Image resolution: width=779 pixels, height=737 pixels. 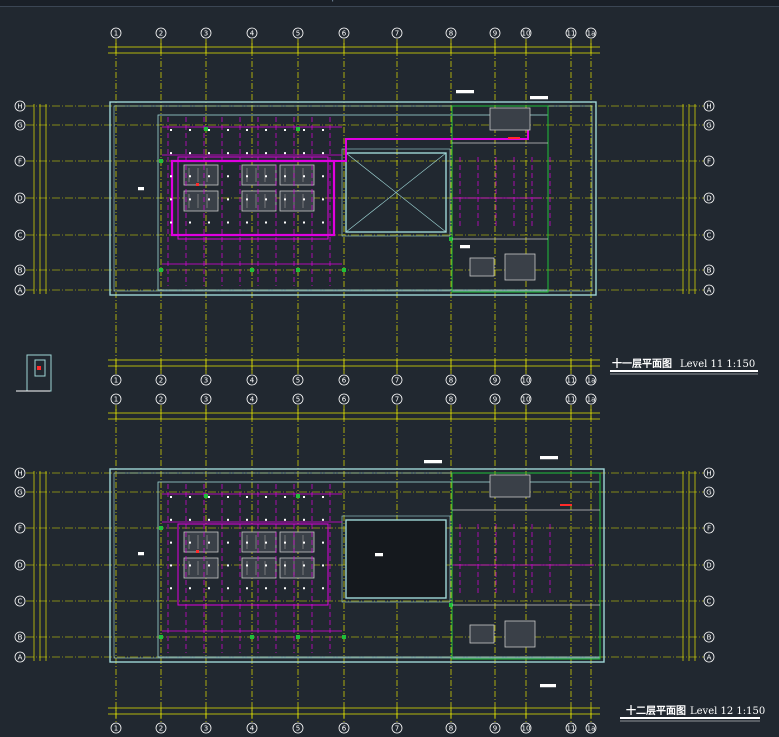 I want to click on axis-label-row: H, so click(x=19, y=107).